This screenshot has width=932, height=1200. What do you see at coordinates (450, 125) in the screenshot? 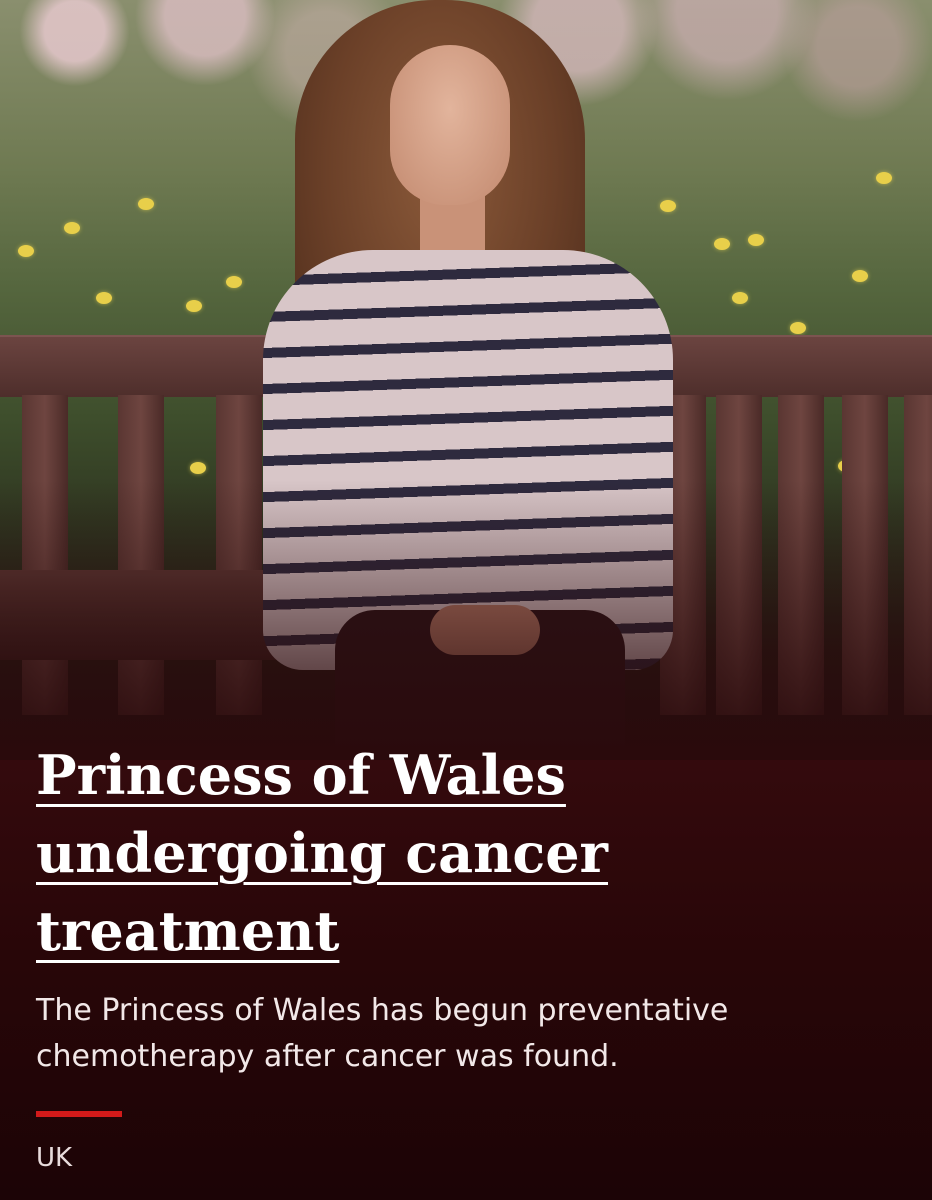
I see `face` at bounding box center [450, 125].